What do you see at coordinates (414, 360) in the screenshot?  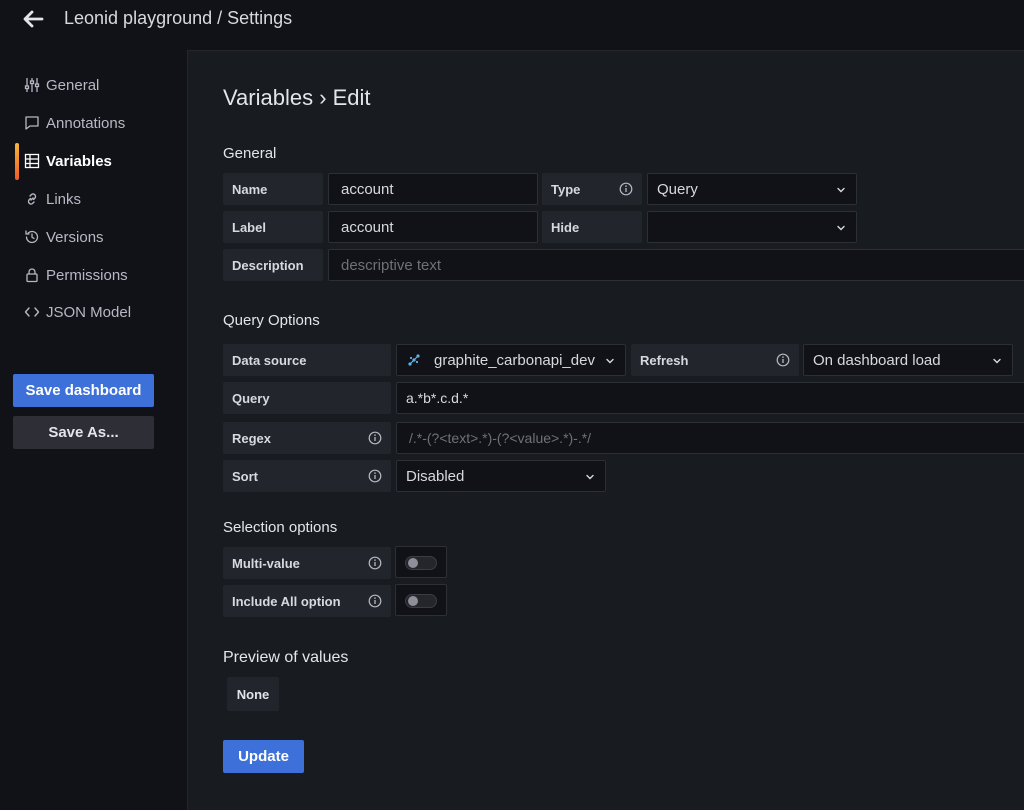 I see `graphite-icon` at bounding box center [414, 360].